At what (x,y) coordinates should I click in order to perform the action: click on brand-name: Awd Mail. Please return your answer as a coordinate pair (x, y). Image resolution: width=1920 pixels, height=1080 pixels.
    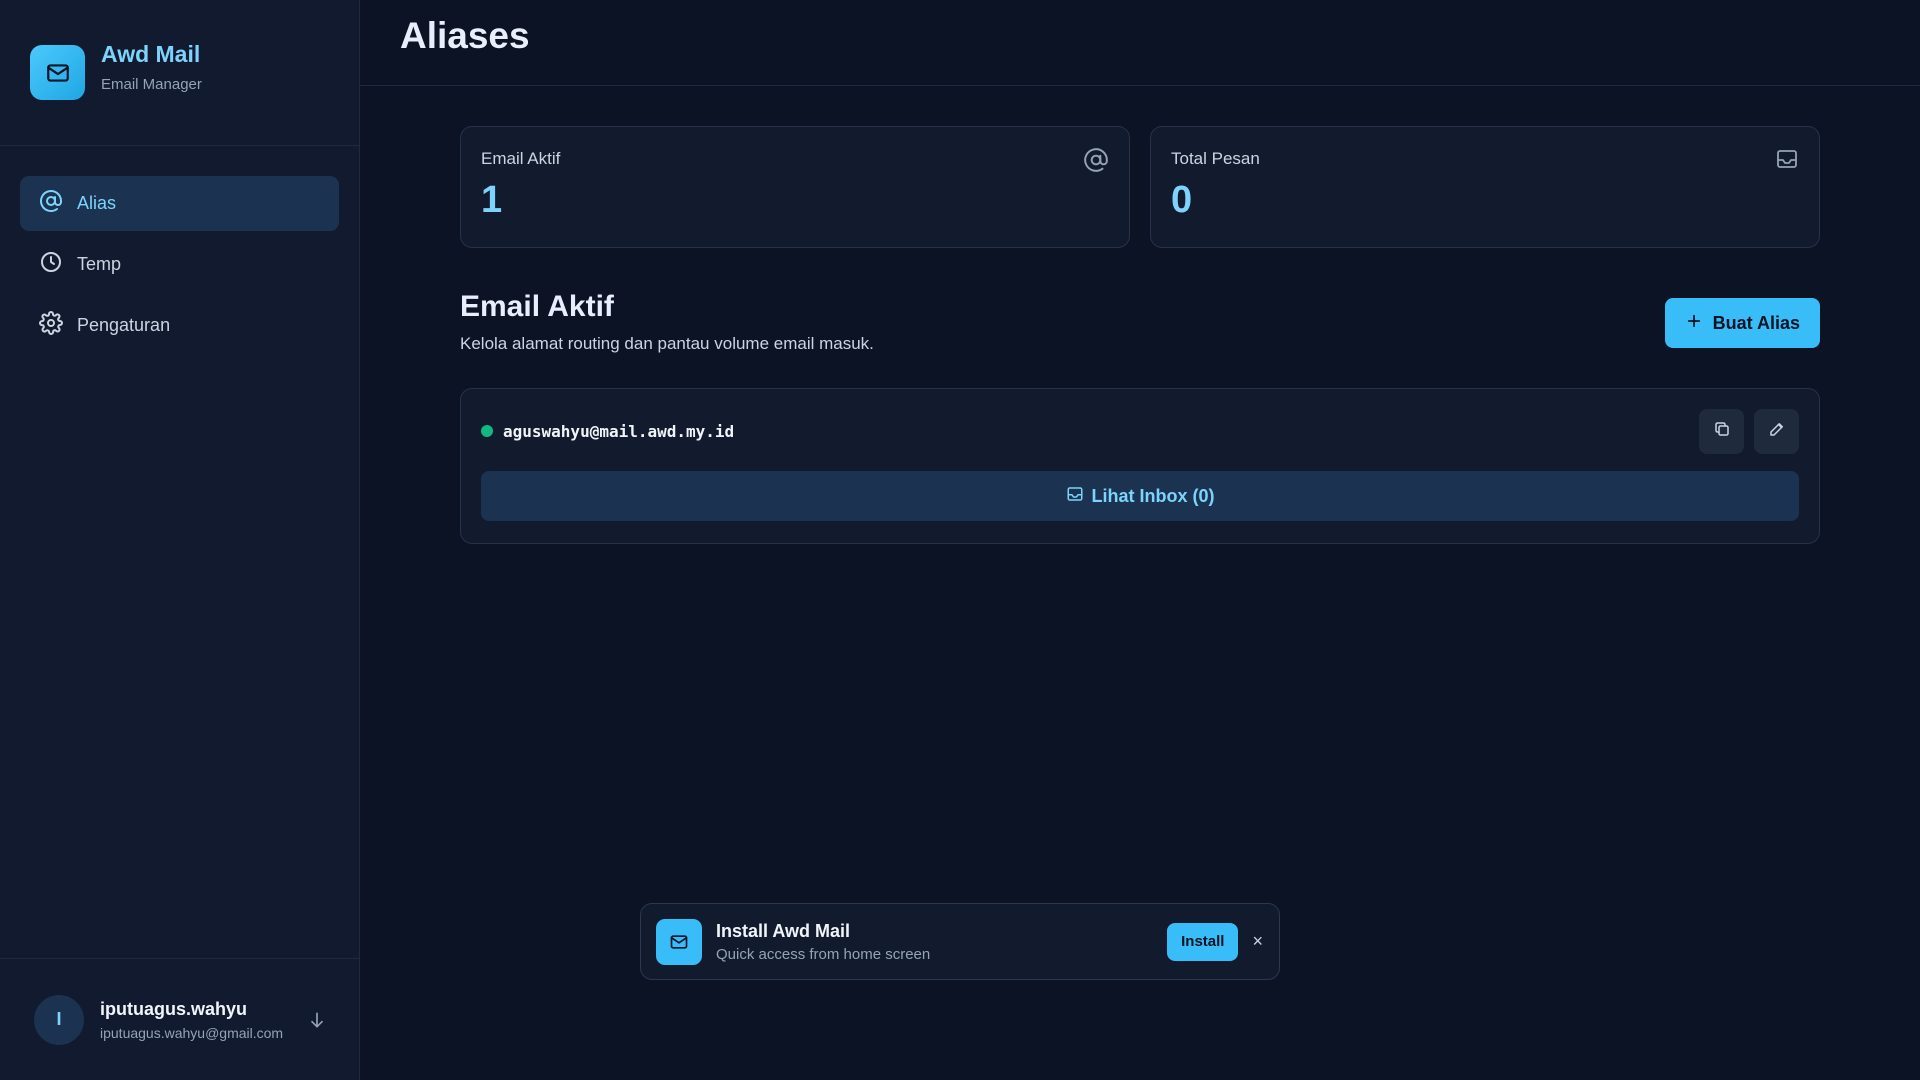
    Looking at the image, I should click on (151, 53).